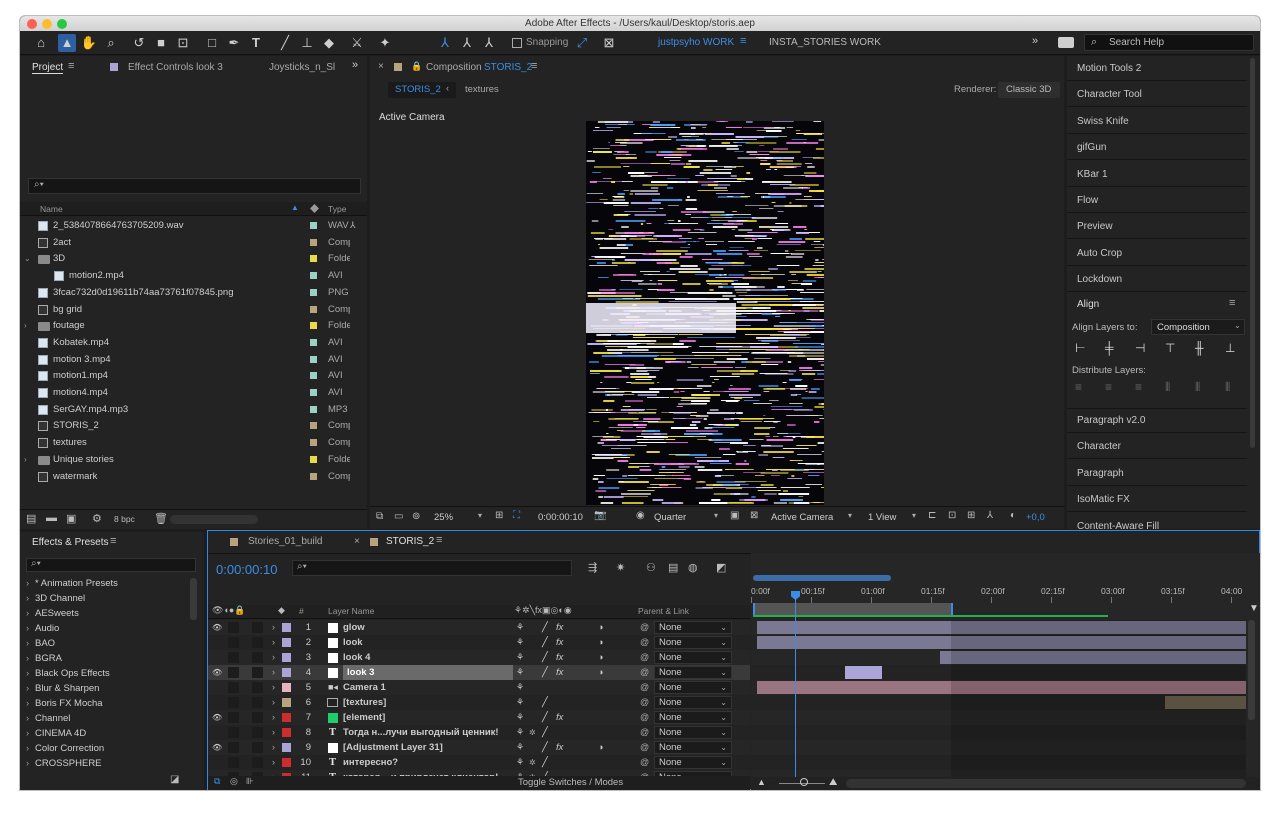 The width and height of the screenshot is (1280, 813). What do you see at coordinates (161, 43) in the screenshot?
I see `camera-tool-icon: ■` at bounding box center [161, 43].